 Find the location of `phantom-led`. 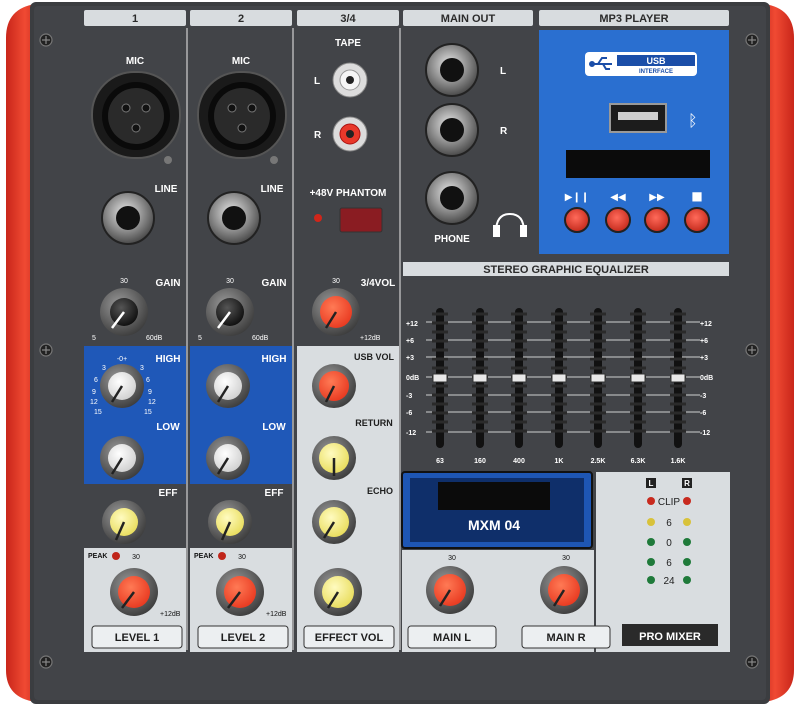

phantom-led is located at coordinates (318, 218).